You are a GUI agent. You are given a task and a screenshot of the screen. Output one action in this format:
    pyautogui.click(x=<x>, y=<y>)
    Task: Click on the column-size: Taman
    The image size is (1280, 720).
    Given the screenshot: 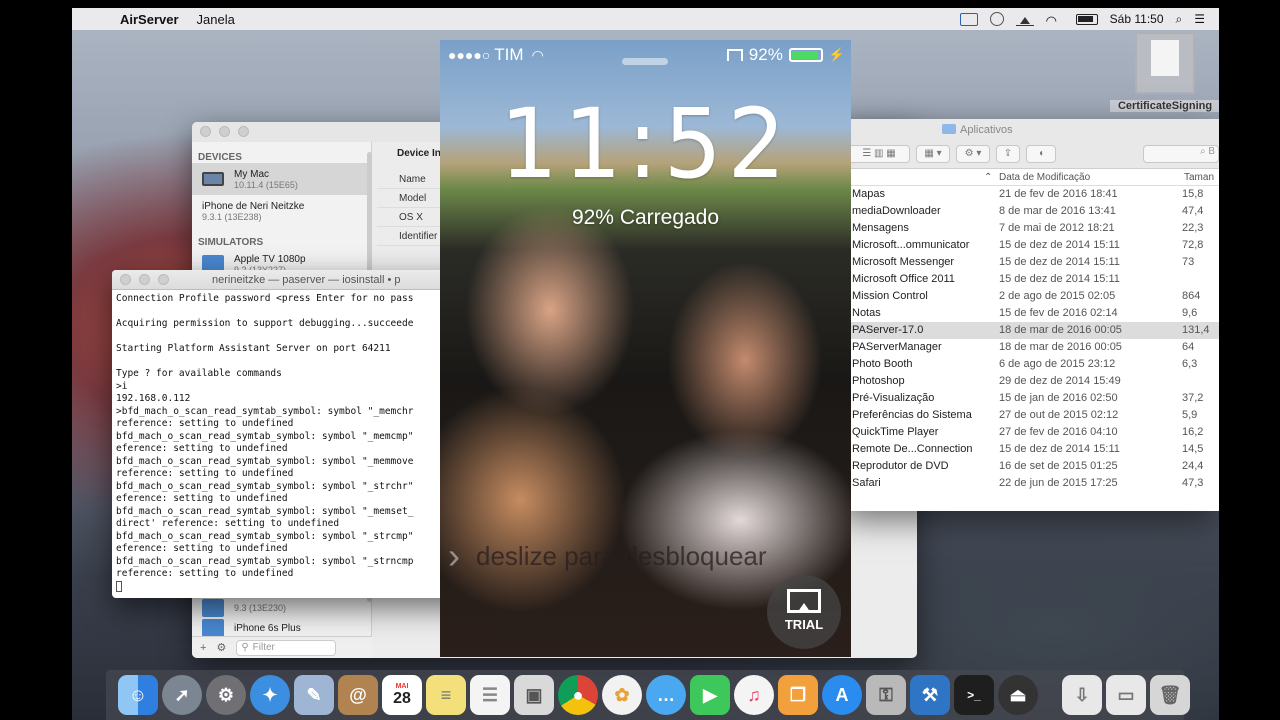 What is the action you would take?
    pyautogui.click(x=1199, y=177)
    